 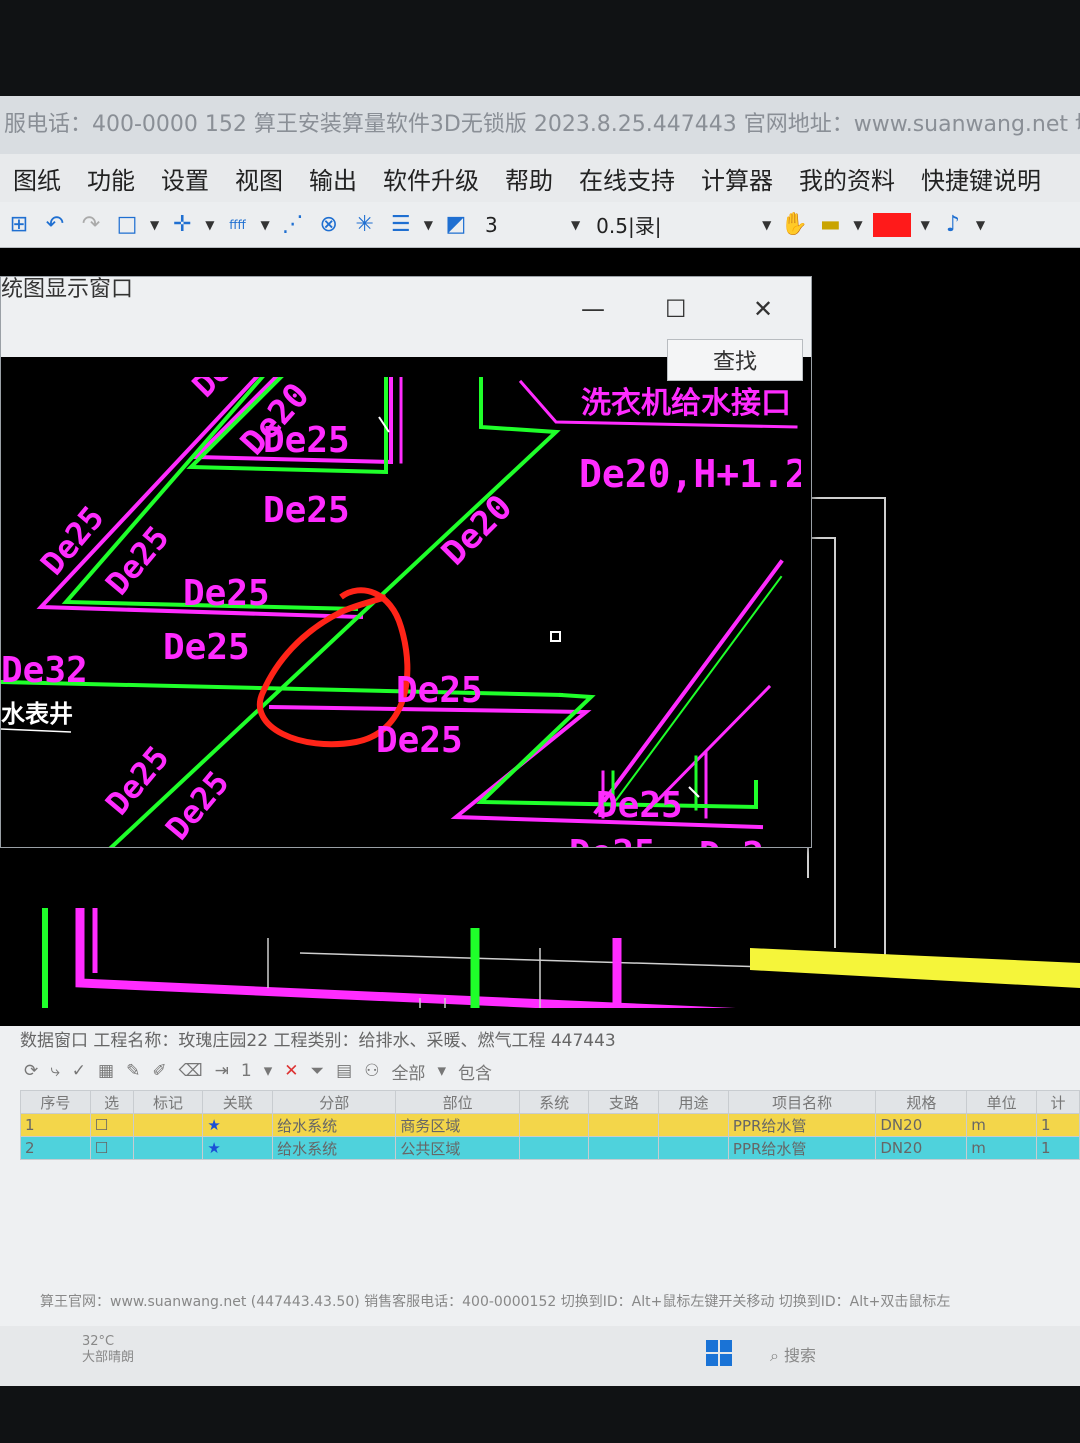 I want to click on filter-contains-select: 包含, so click(x=475, y=1071).